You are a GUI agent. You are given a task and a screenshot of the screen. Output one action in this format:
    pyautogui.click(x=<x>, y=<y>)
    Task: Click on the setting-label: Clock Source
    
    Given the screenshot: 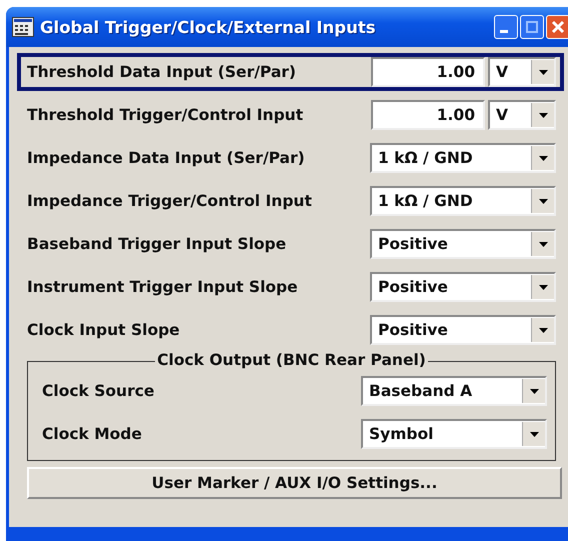 What is the action you would take?
    pyautogui.click(x=99, y=391)
    